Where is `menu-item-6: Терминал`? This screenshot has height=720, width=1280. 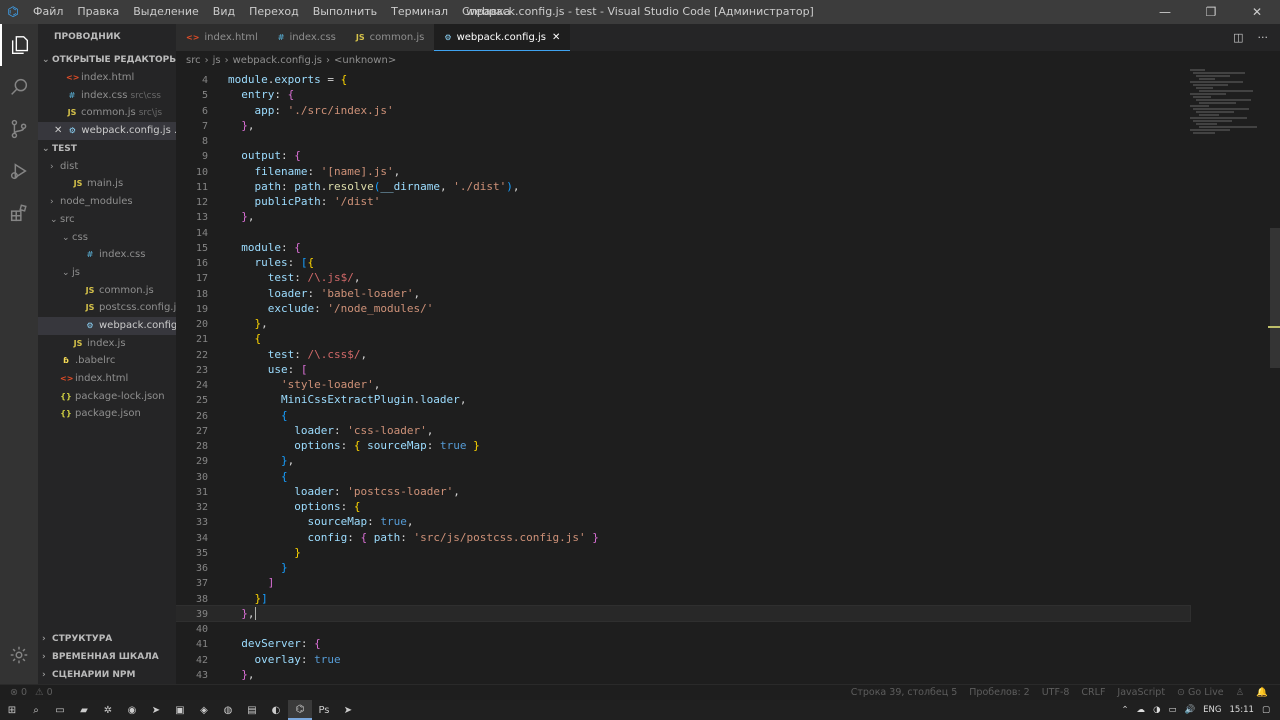 menu-item-6: Терминал is located at coordinates (419, 12).